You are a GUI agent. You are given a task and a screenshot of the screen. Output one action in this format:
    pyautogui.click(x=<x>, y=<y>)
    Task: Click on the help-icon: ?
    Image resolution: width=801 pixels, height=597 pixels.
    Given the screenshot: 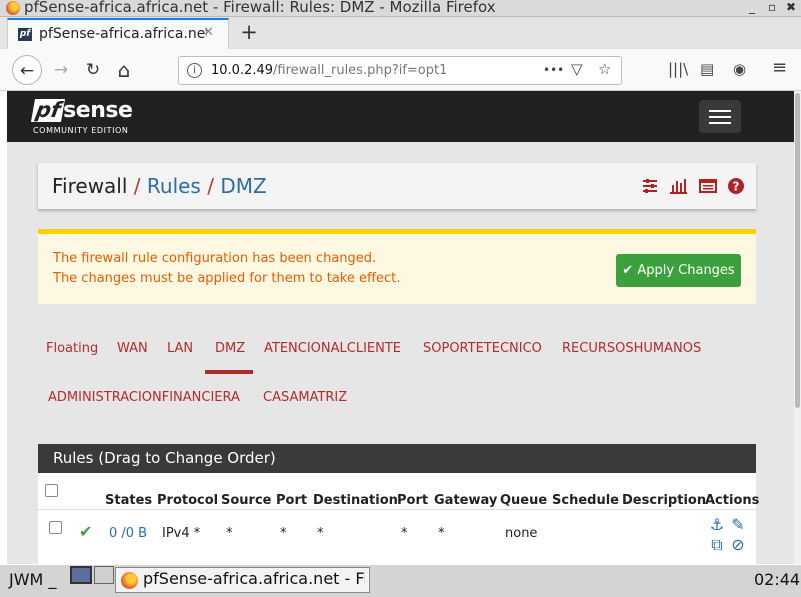 What is the action you would take?
    pyautogui.click(x=736, y=186)
    